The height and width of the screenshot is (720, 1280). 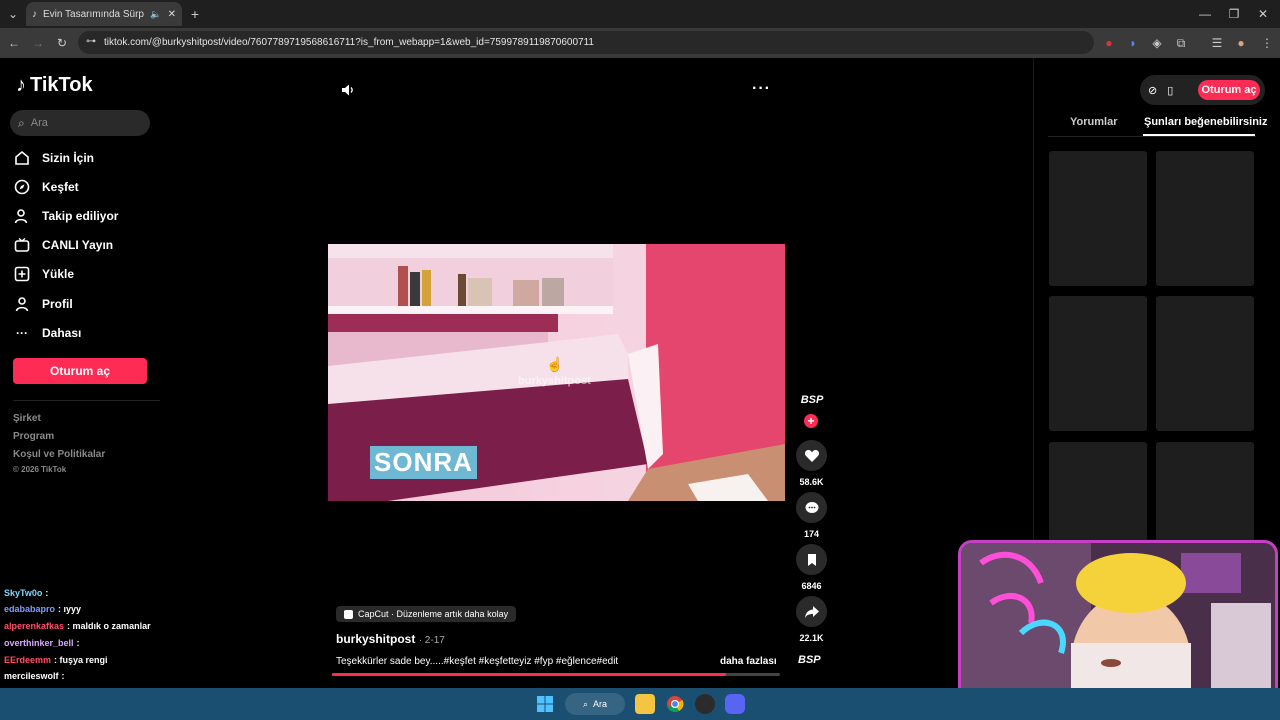 I want to click on compass-small-icon: ⊘, so click(x=1152, y=90).